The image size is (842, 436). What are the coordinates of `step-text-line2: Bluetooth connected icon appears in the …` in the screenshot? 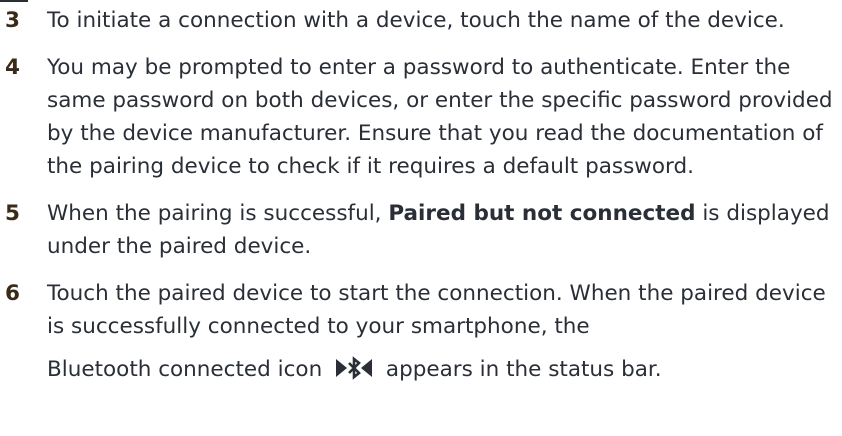 It's located at (444, 369).